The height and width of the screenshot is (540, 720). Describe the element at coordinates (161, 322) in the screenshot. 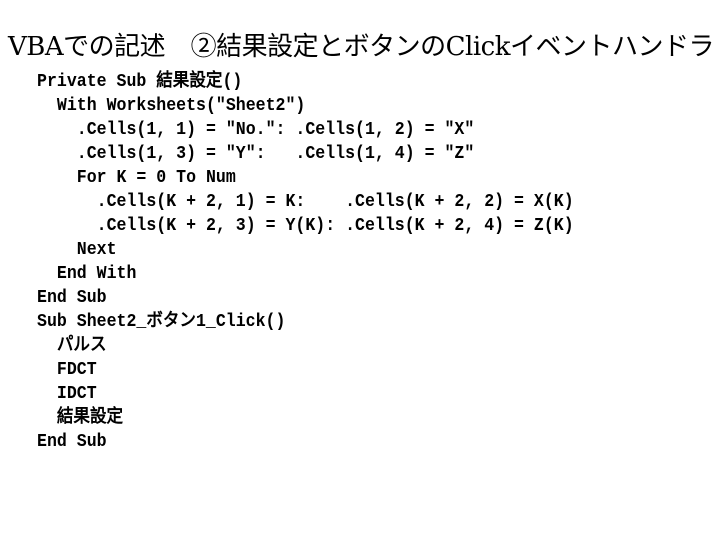

I see `code-line: Sub Sheet2_ボタン1_Click()` at that location.